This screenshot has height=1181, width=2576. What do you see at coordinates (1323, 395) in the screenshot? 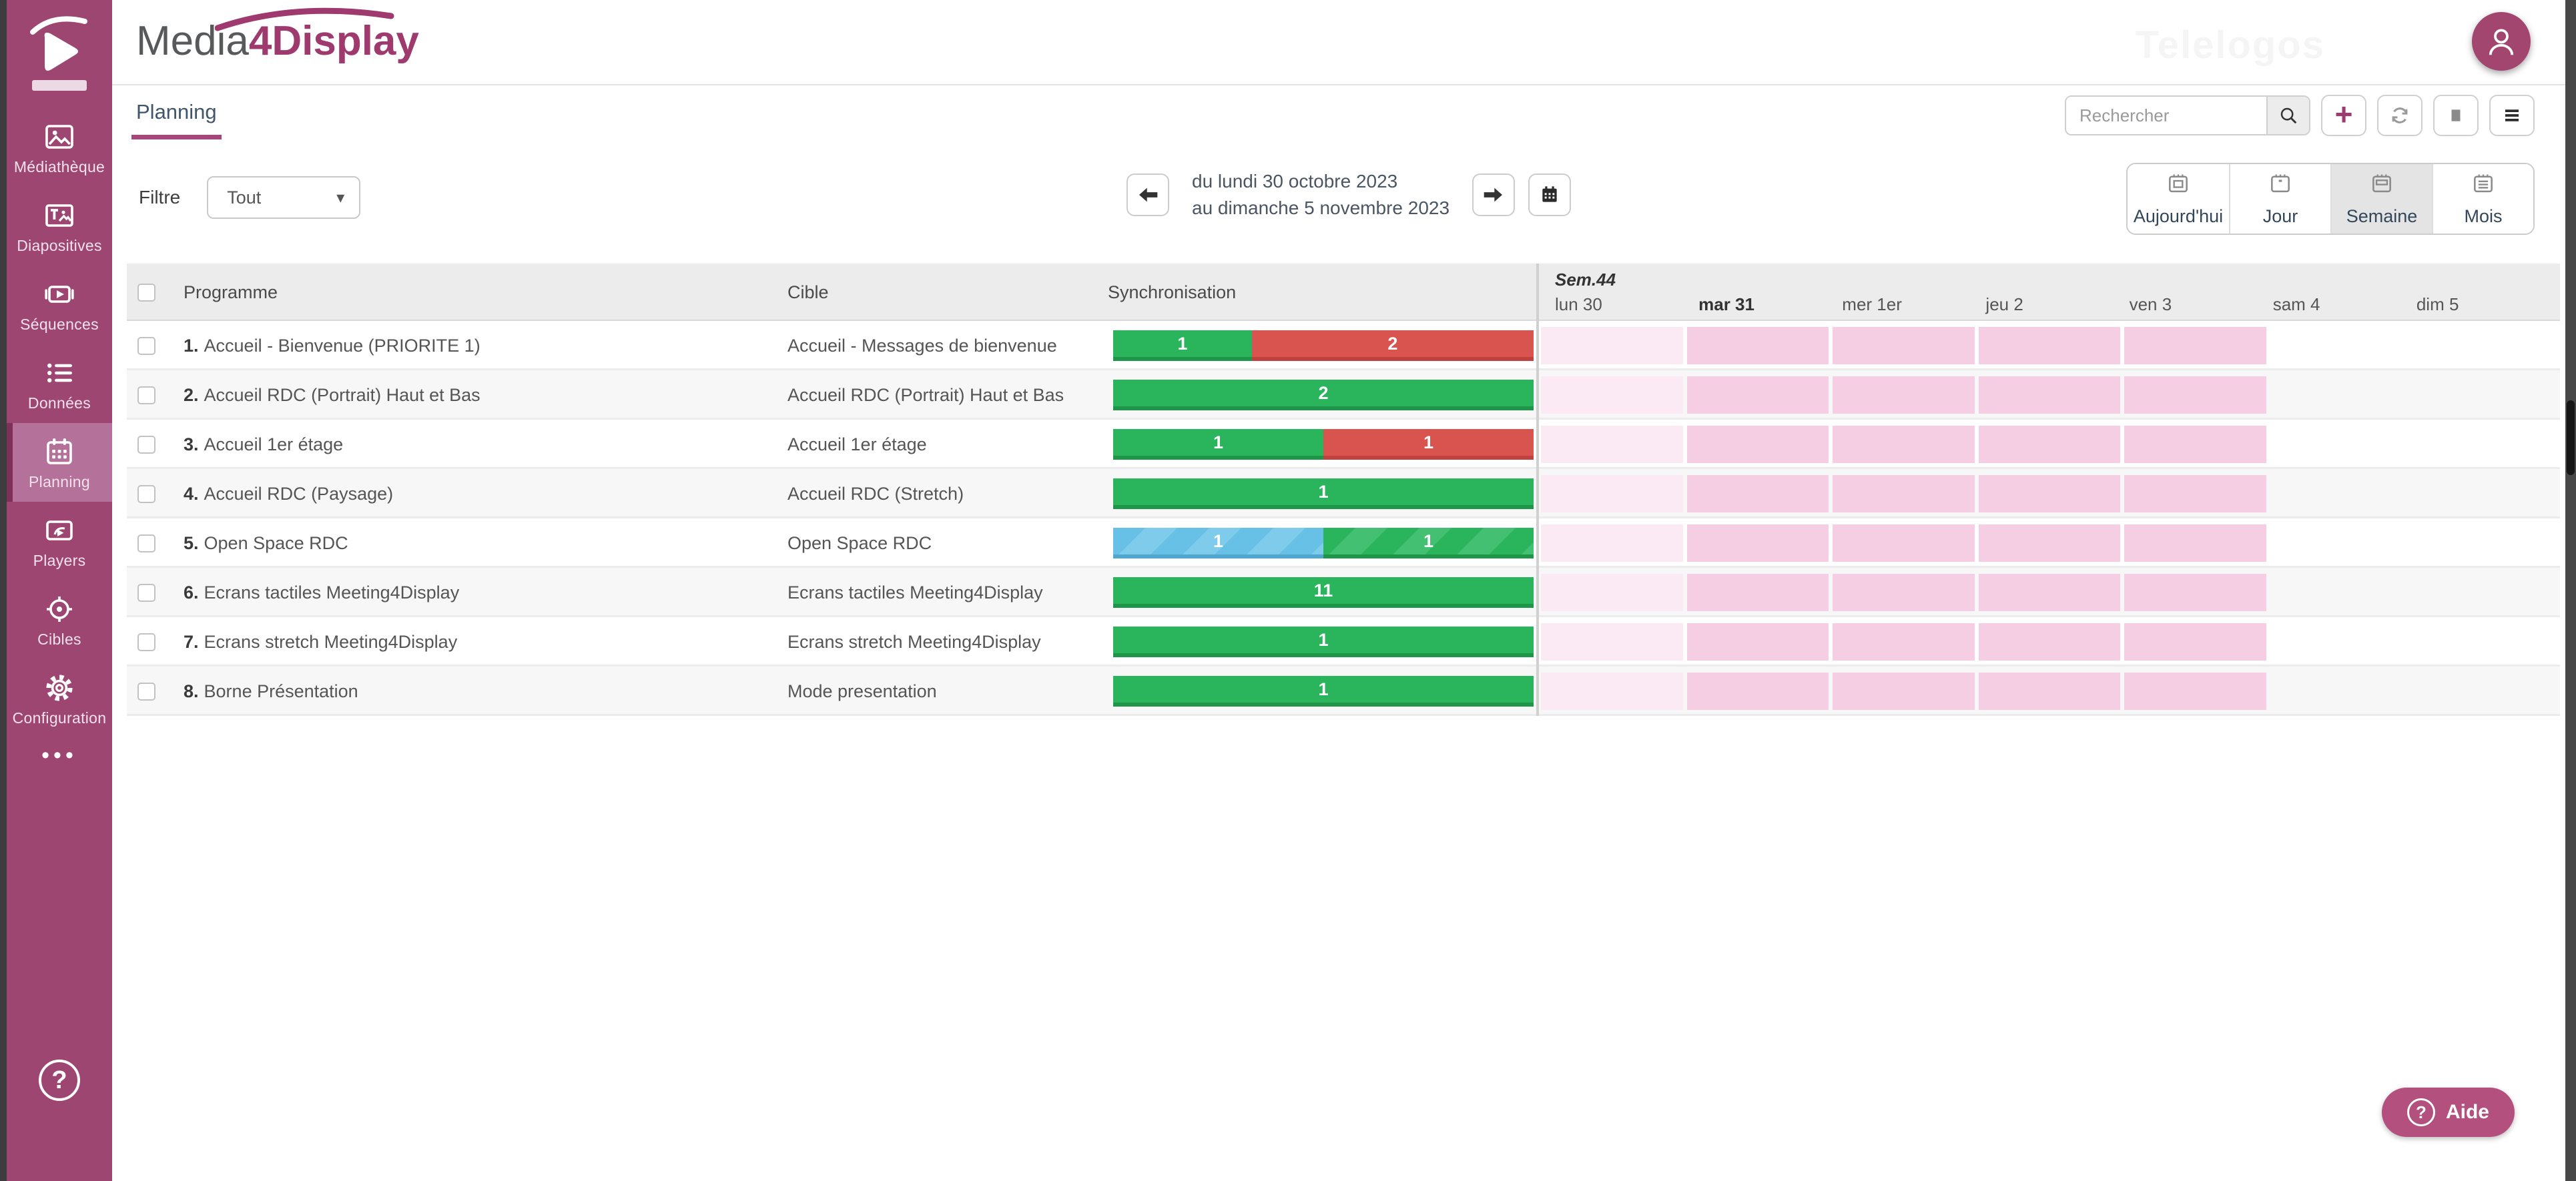
I see `sync-bar: 2` at bounding box center [1323, 395].